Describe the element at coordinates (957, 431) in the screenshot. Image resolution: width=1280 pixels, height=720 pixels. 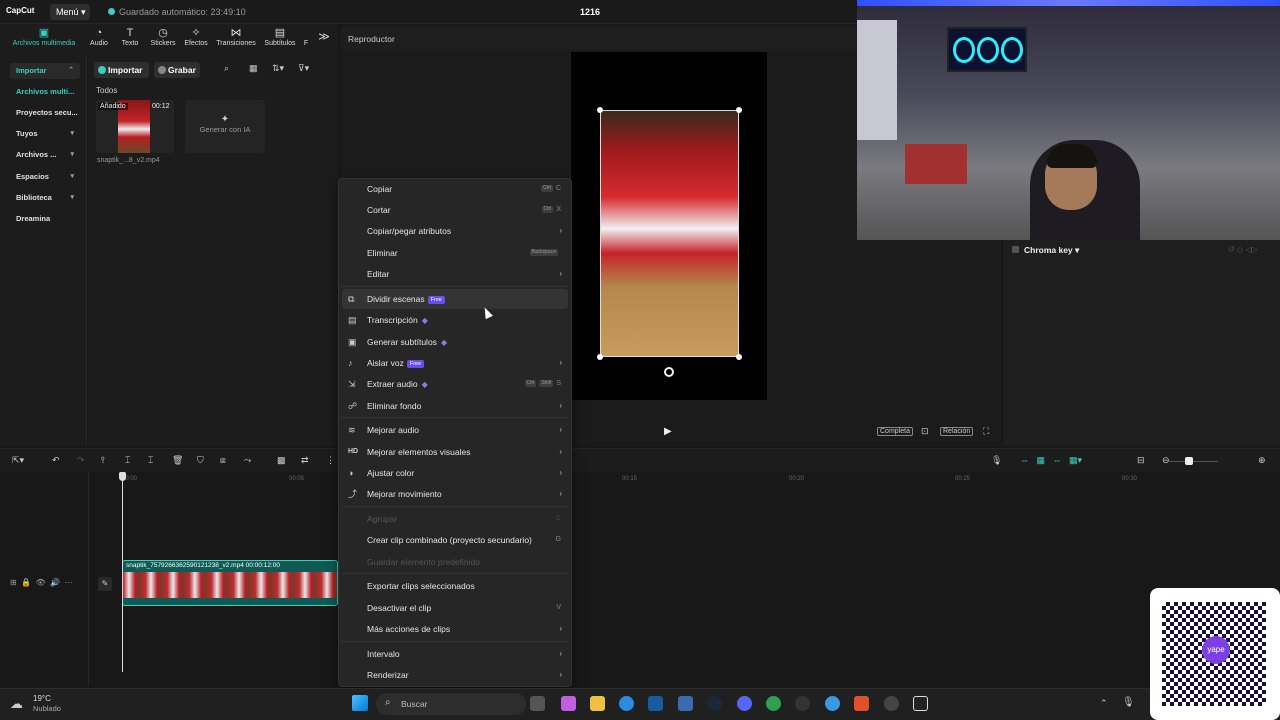
I see `aspect-ratio-button: Relación` at that location.